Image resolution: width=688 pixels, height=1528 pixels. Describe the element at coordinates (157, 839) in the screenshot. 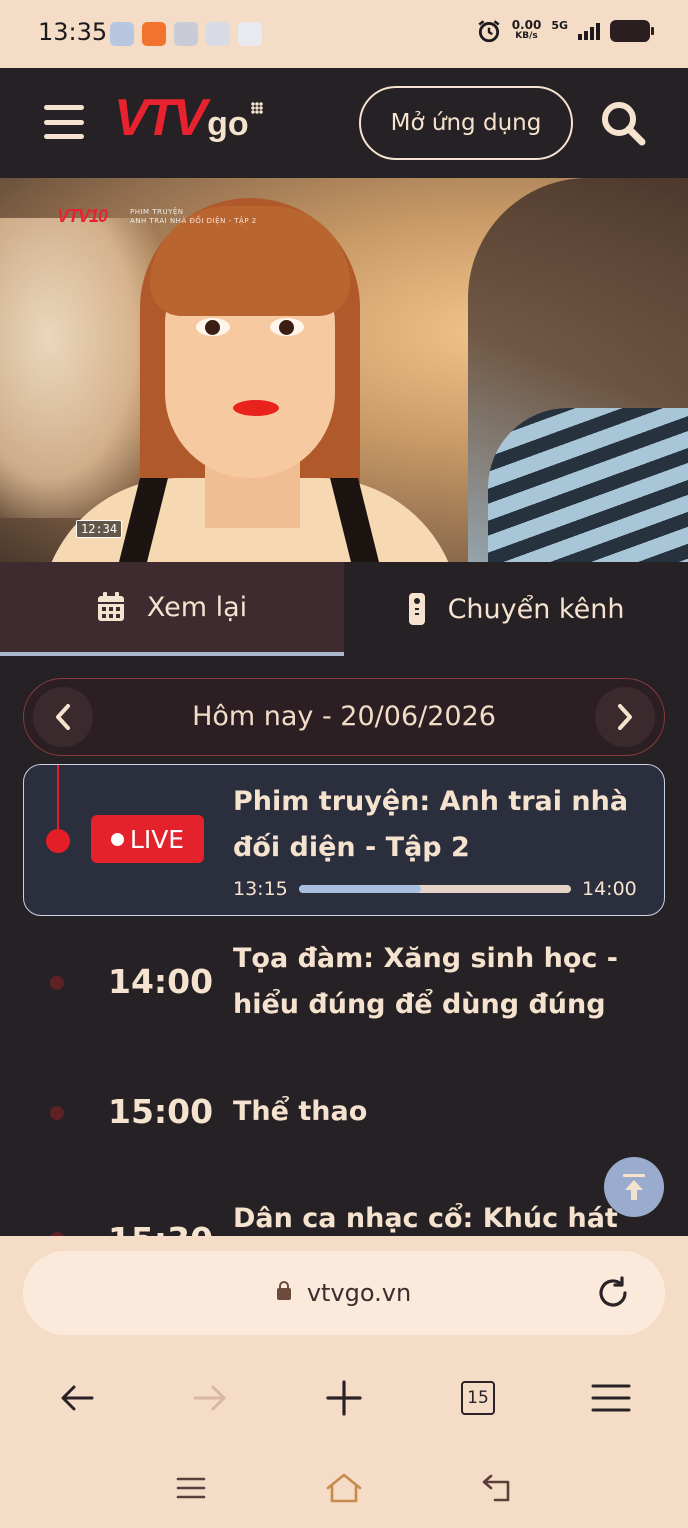

I see `live-badge-label: LIVE` at that location.